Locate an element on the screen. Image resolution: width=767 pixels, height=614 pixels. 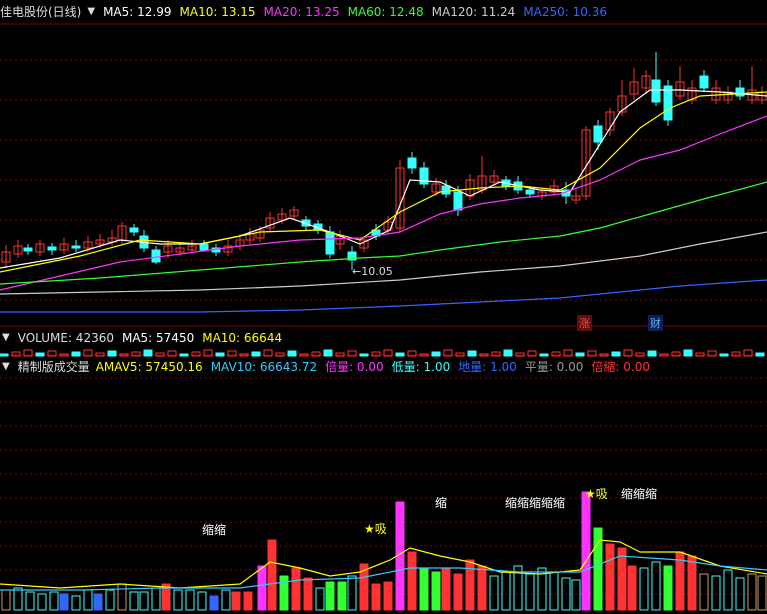
annotation-shrink: 缩缩 is located at coordinates (214, 529).